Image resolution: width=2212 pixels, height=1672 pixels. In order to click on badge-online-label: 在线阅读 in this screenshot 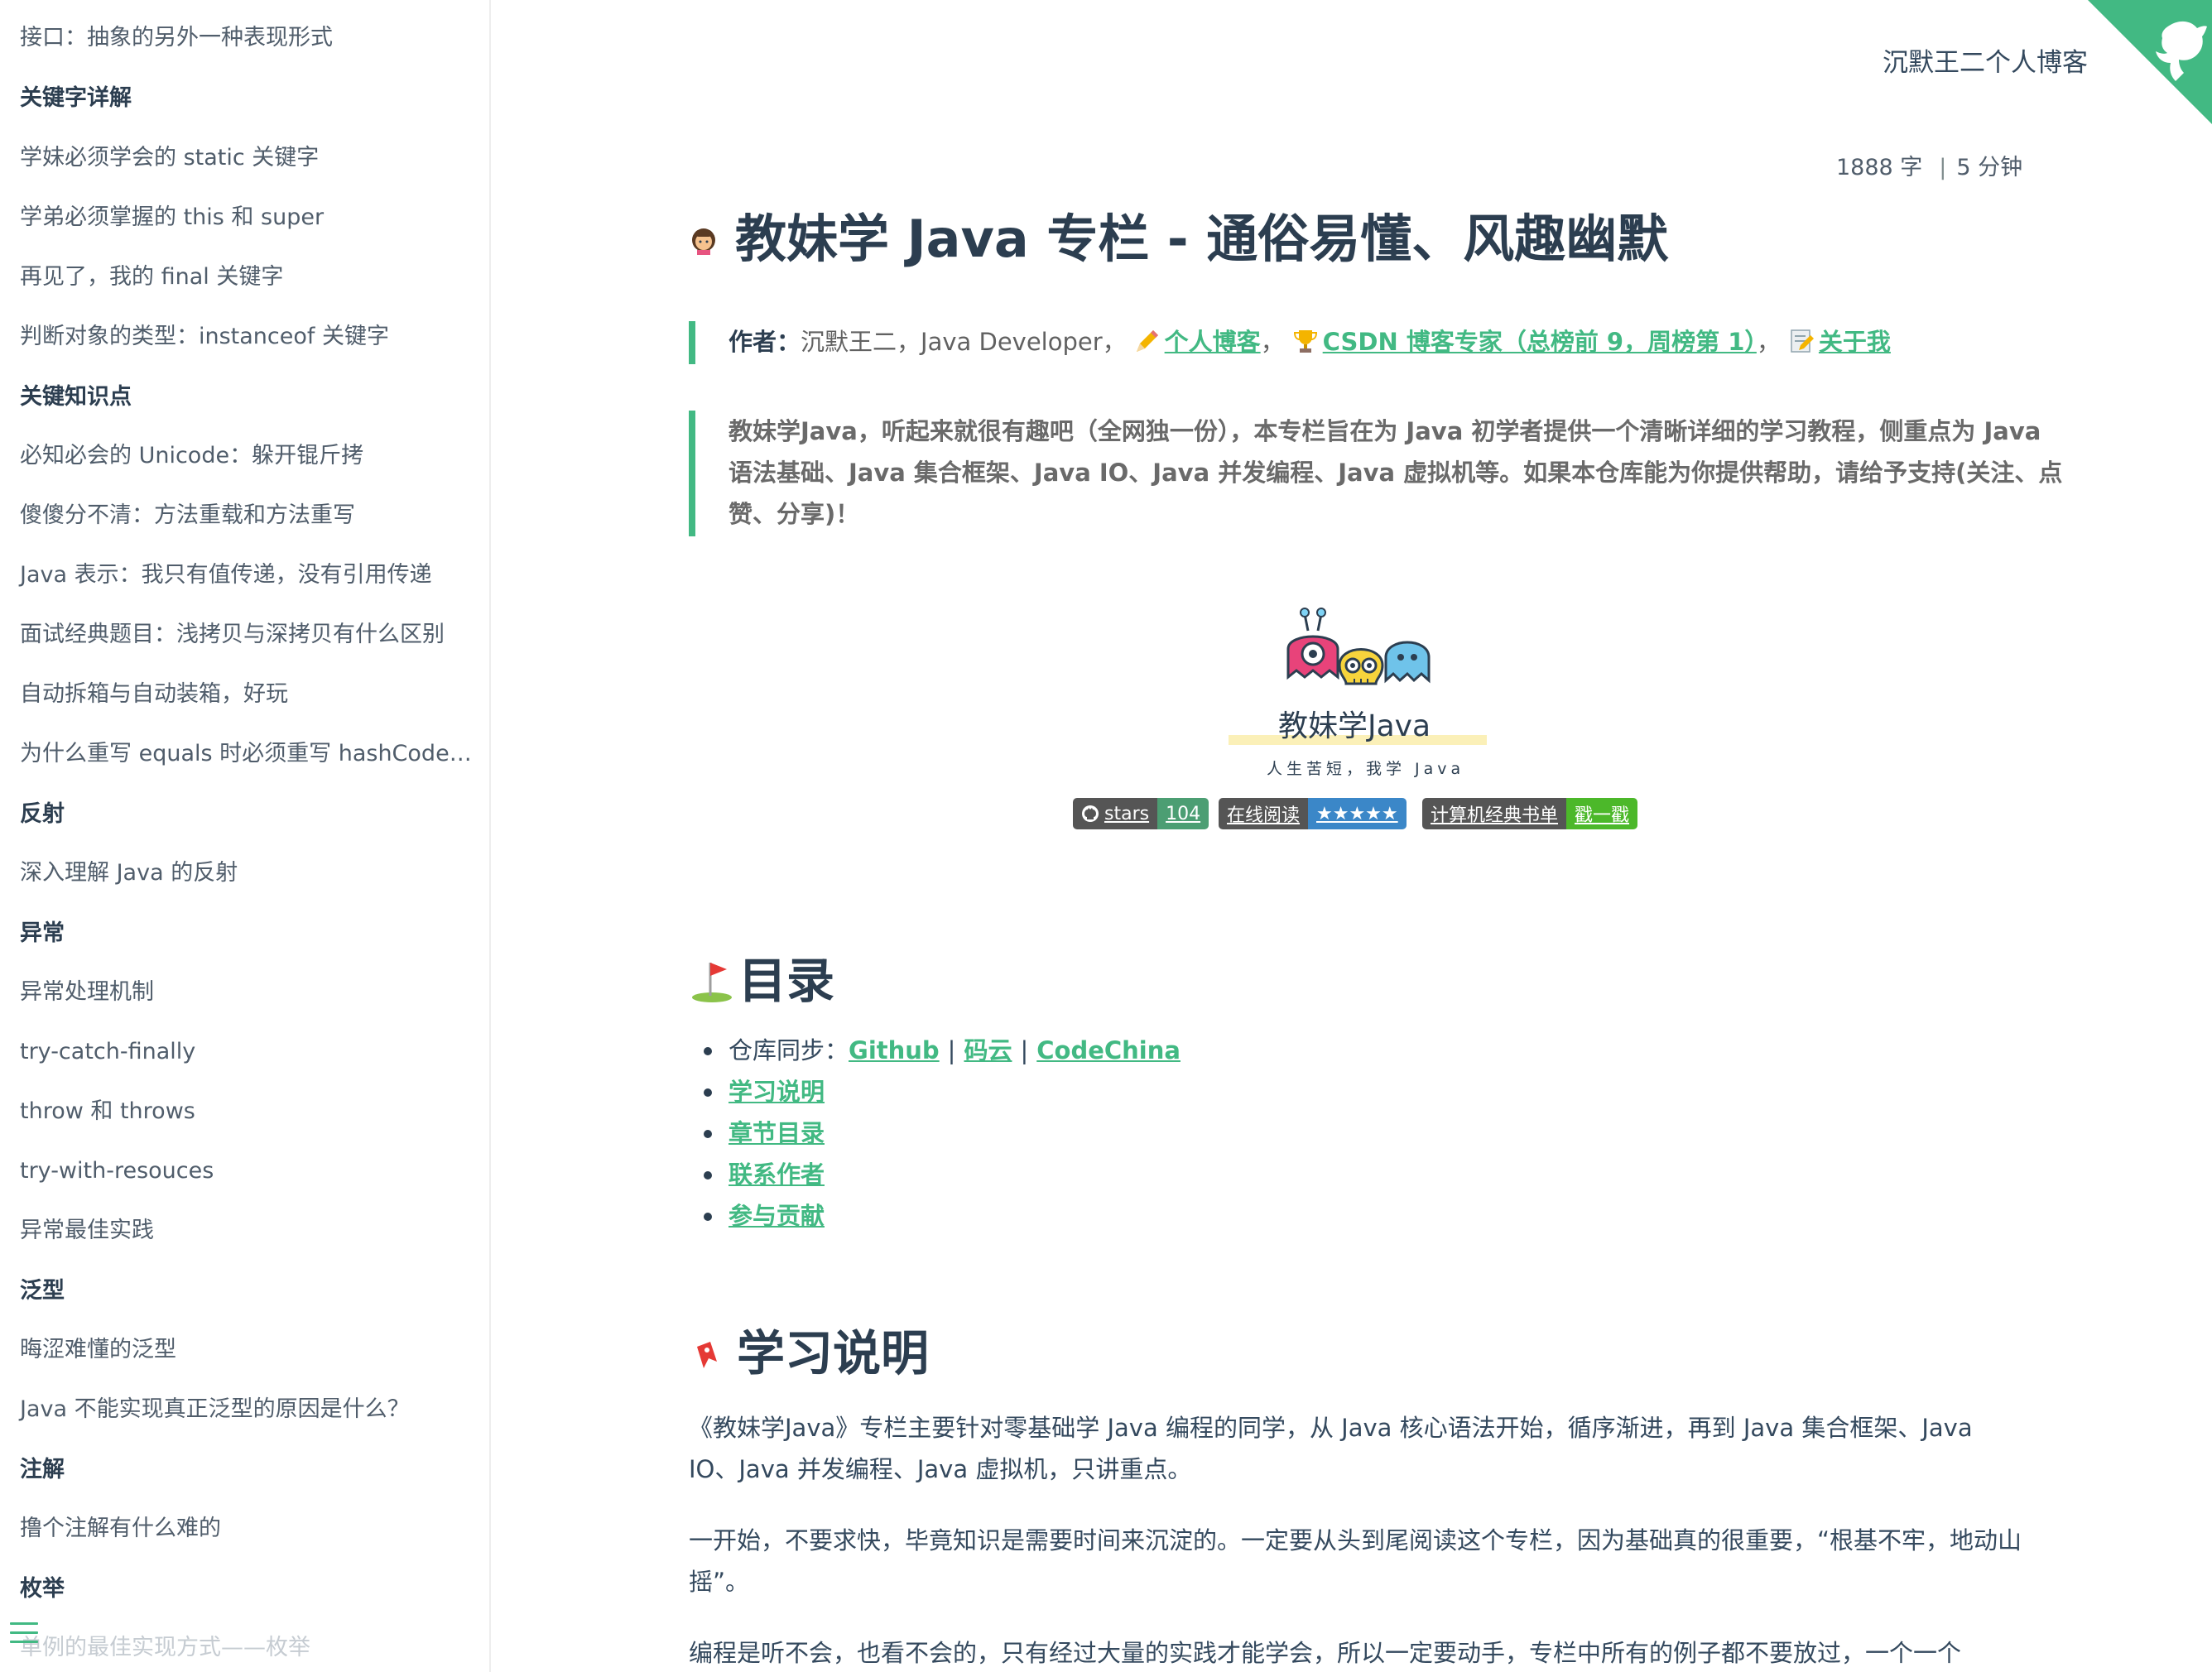, I will do `click(1264, 813)`.